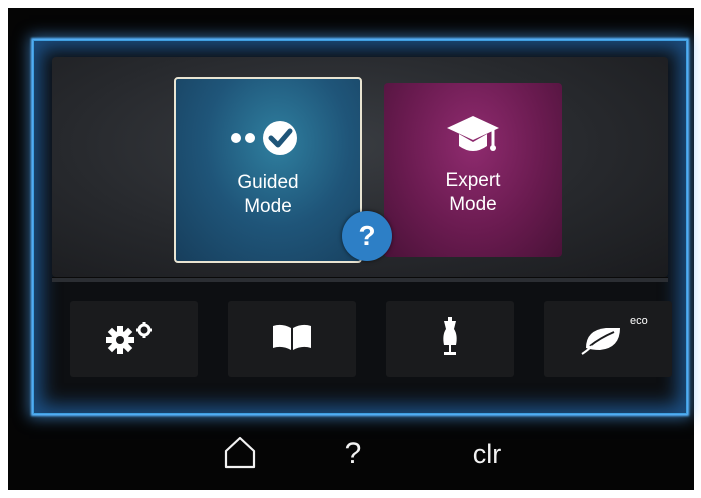 This screenshot has height=498, width=701. I want to click on panel-divider, so click(360, 279).